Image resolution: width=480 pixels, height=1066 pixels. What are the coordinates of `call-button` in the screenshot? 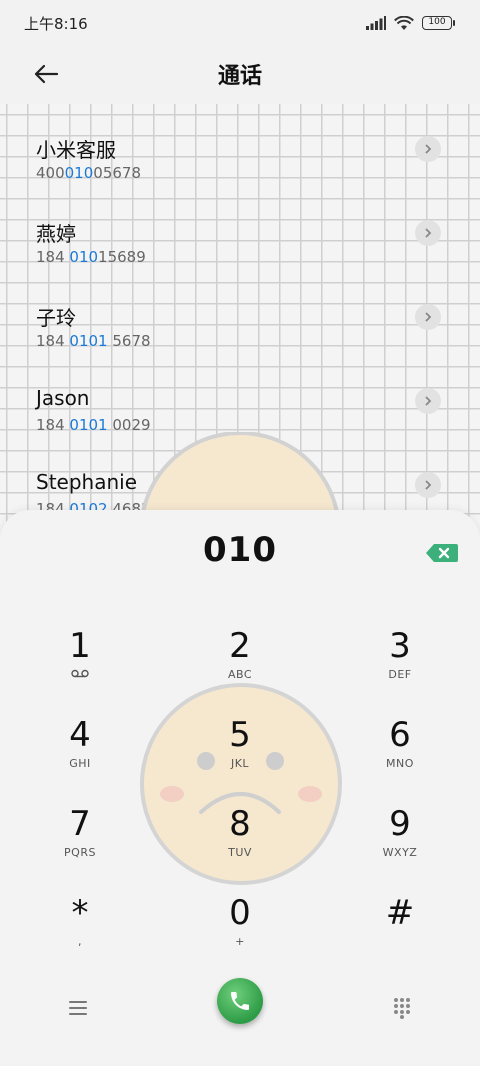 It's located at (240, 1001).